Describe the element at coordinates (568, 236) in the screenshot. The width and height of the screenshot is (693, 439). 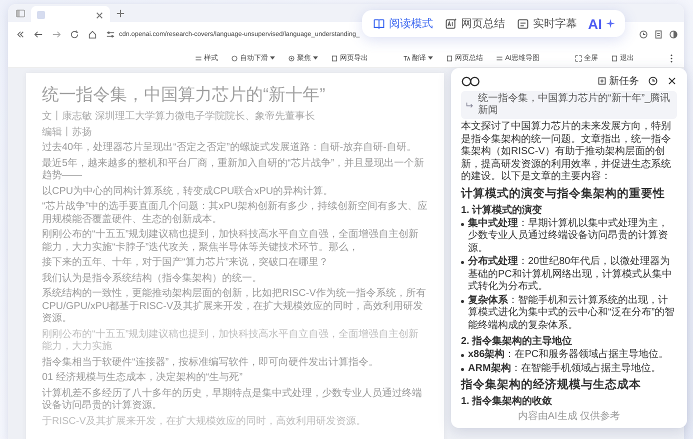
I see `summary-bullet: 集中式处理：早期计算机以集中式处理为主，少数专业人员通过终端设备访问昂贵的计算资源。` at that location.